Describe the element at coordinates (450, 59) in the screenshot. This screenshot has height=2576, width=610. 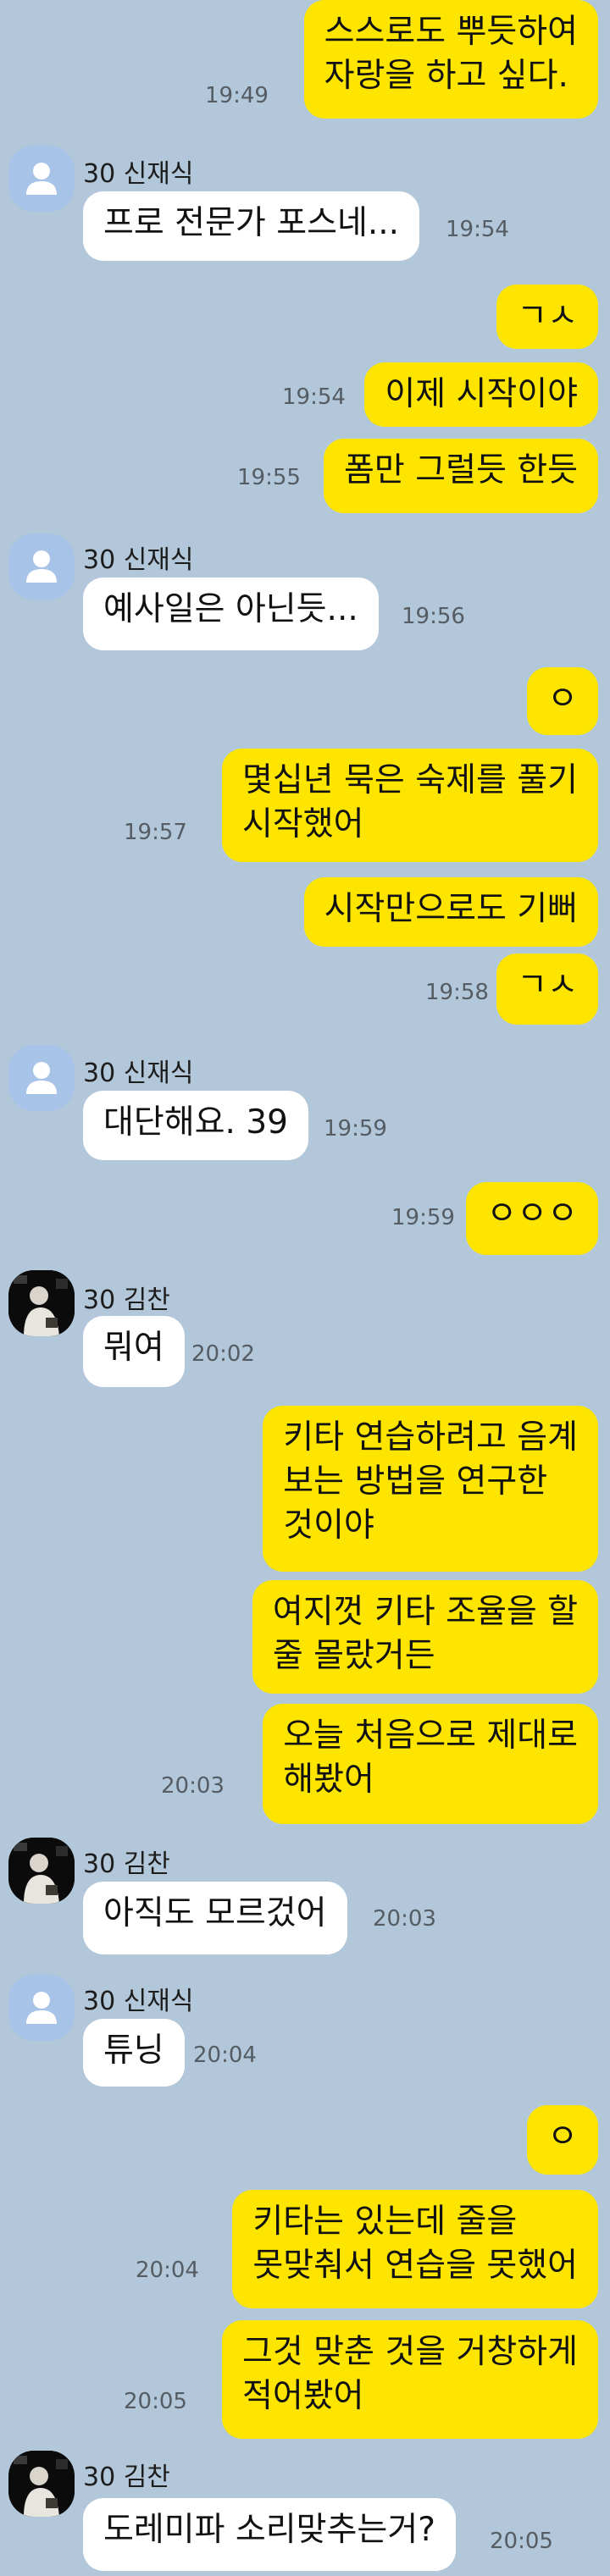
I see `my-message-bubble: 스스로도 뿌듯하여 자랑을 하고 싶다.` at that location.